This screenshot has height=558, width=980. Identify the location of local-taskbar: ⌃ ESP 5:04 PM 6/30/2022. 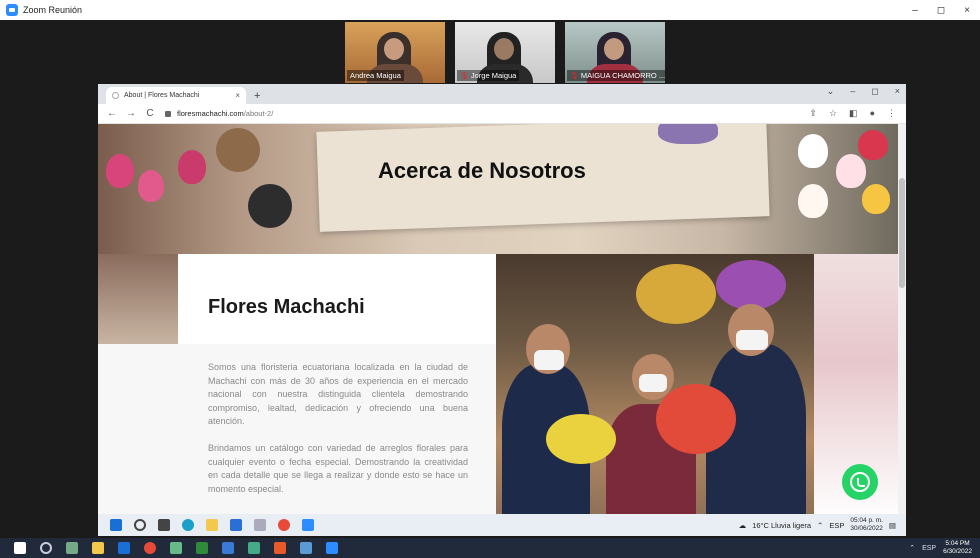
(490, 548).